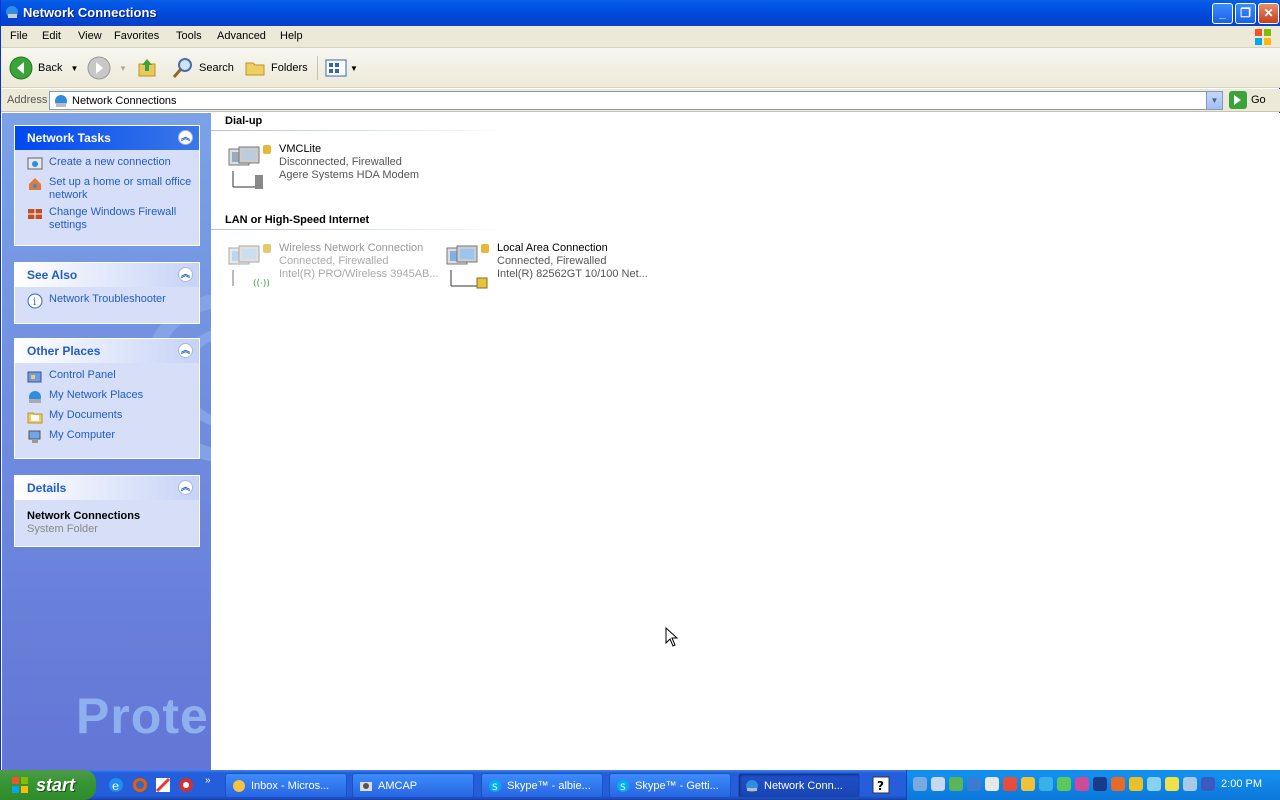  What do you see at coordinates (239, 785) in the screenshot?
I see `outlook-icon` at bounding box center [239, 785].